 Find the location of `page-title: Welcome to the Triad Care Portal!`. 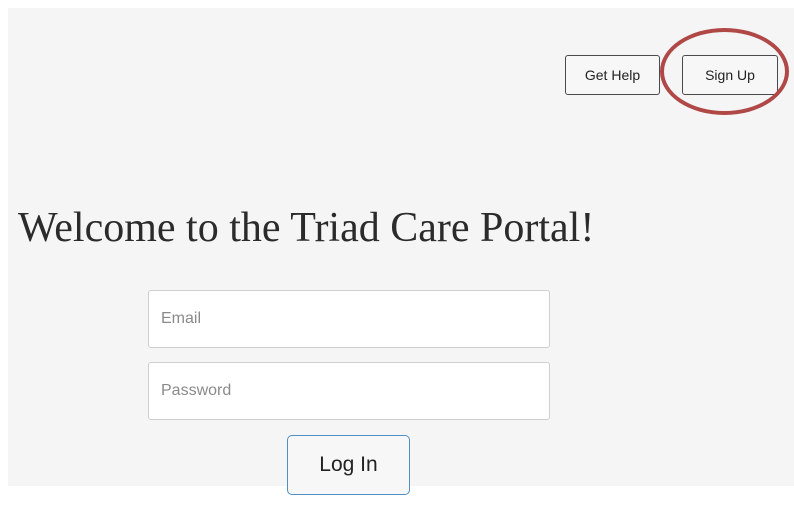

page-title: Welcome to the Triad Care Portal! is located at coordinates (306, 228).